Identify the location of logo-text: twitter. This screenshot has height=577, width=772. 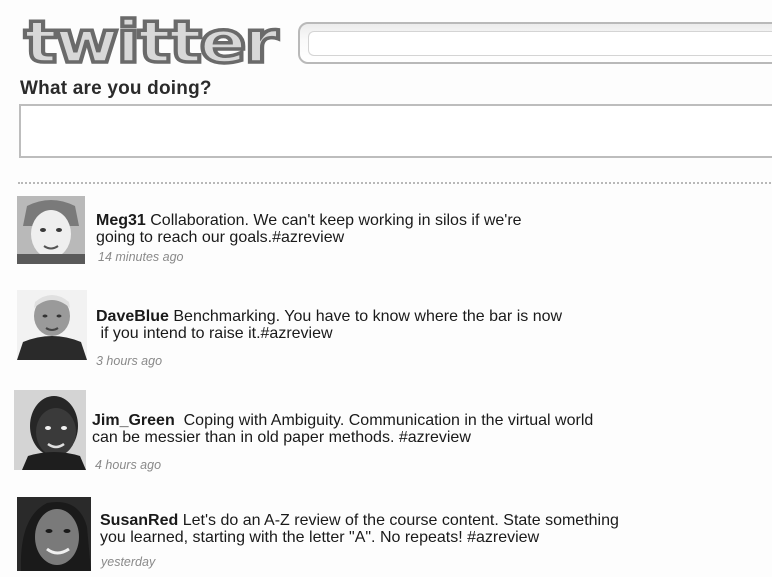
(151, 42).